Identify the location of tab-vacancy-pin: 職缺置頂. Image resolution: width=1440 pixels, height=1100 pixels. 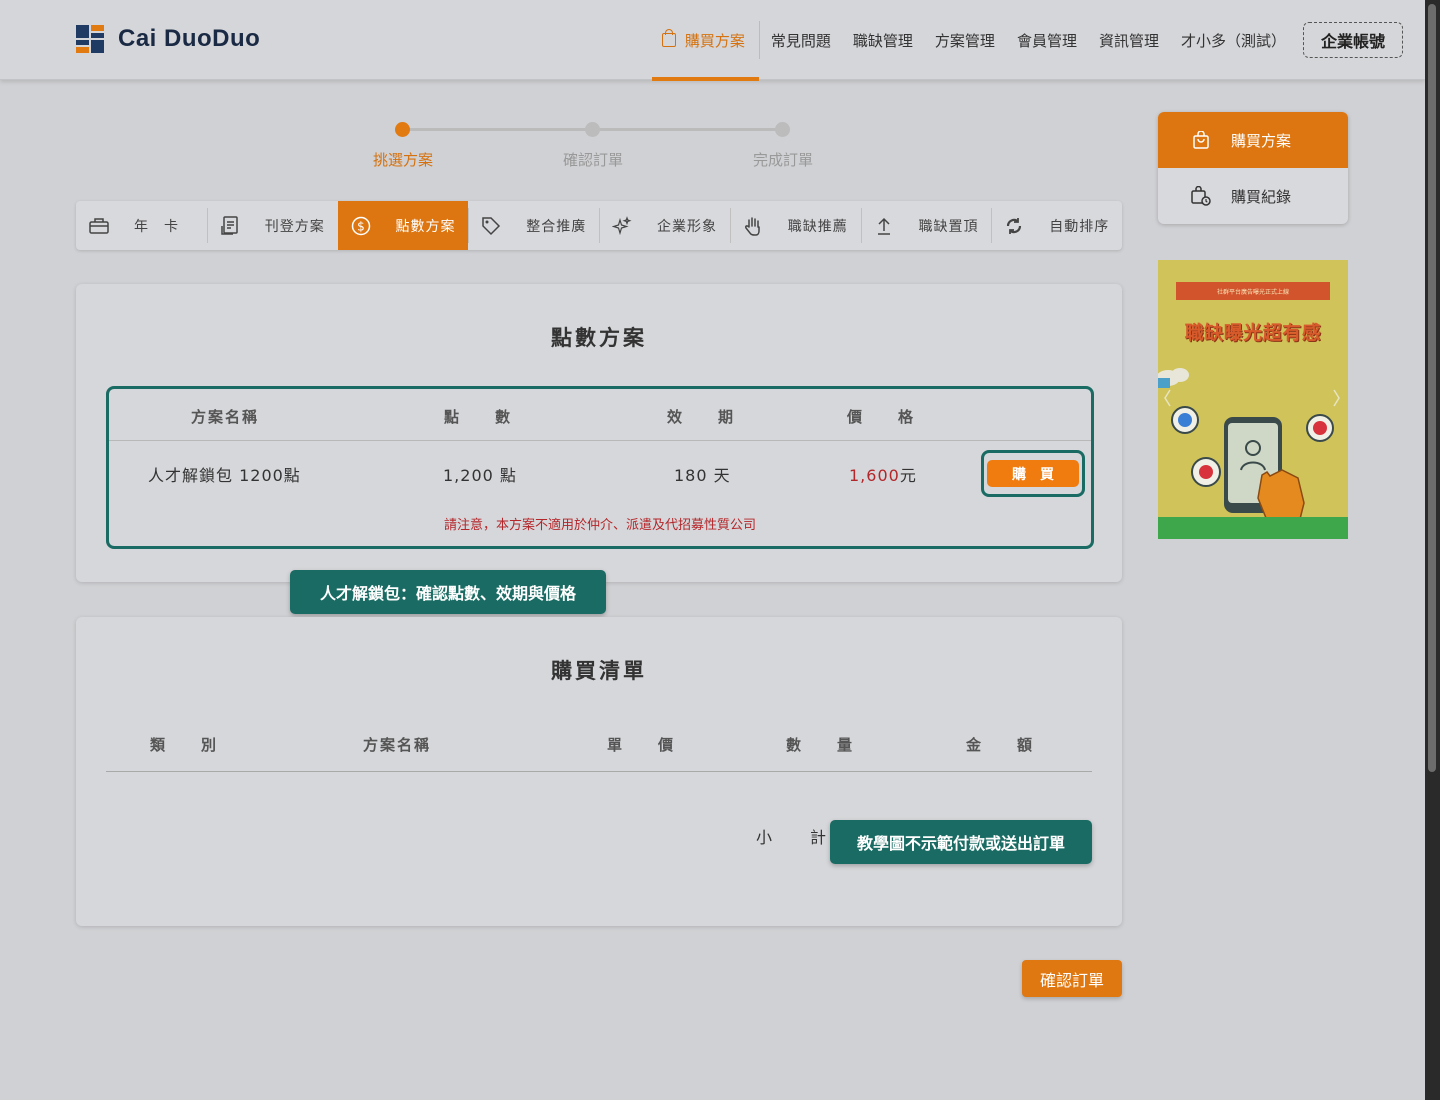
(926, 225).